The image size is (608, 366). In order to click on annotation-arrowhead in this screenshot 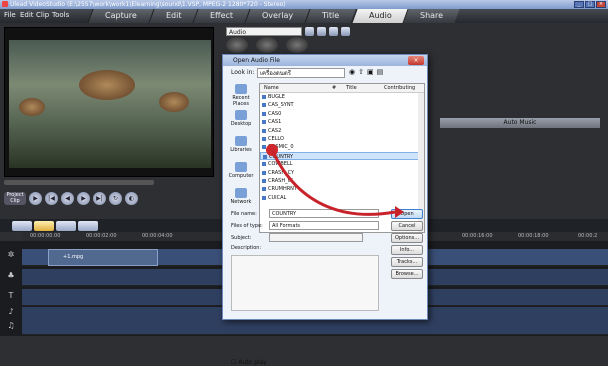, I will do `click(399, 212)`.